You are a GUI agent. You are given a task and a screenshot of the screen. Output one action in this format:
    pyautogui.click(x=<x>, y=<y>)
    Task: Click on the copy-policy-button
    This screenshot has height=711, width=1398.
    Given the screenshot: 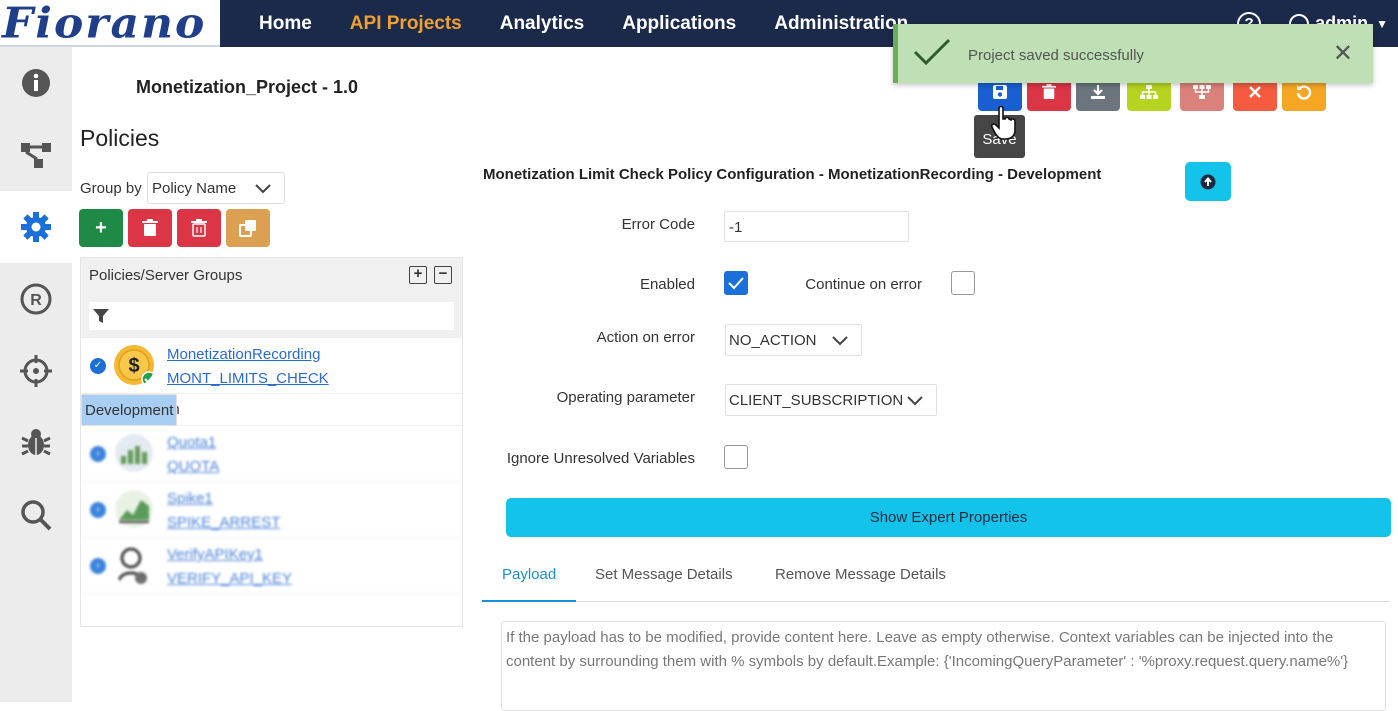 What is the action you would take?
    pyautogui.click(x=248, y=228)
    